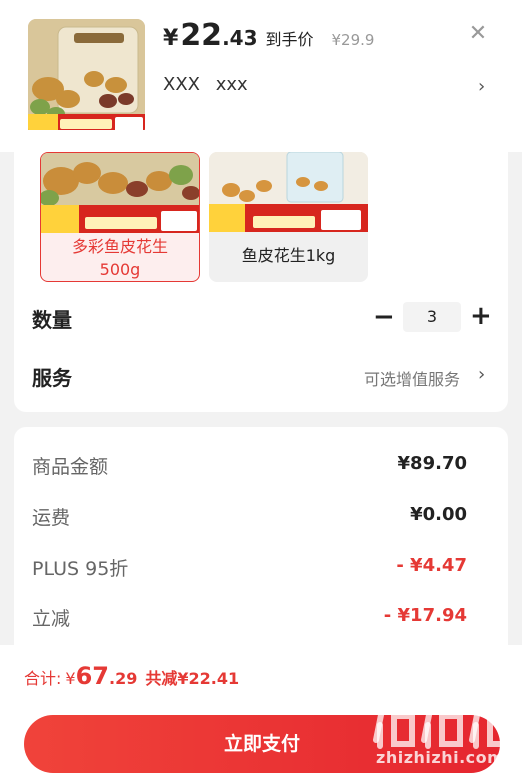  Describe the element at coordinates (80, 569) in the screenshot. I see `price-line-label: PLUS 95折` at that location.